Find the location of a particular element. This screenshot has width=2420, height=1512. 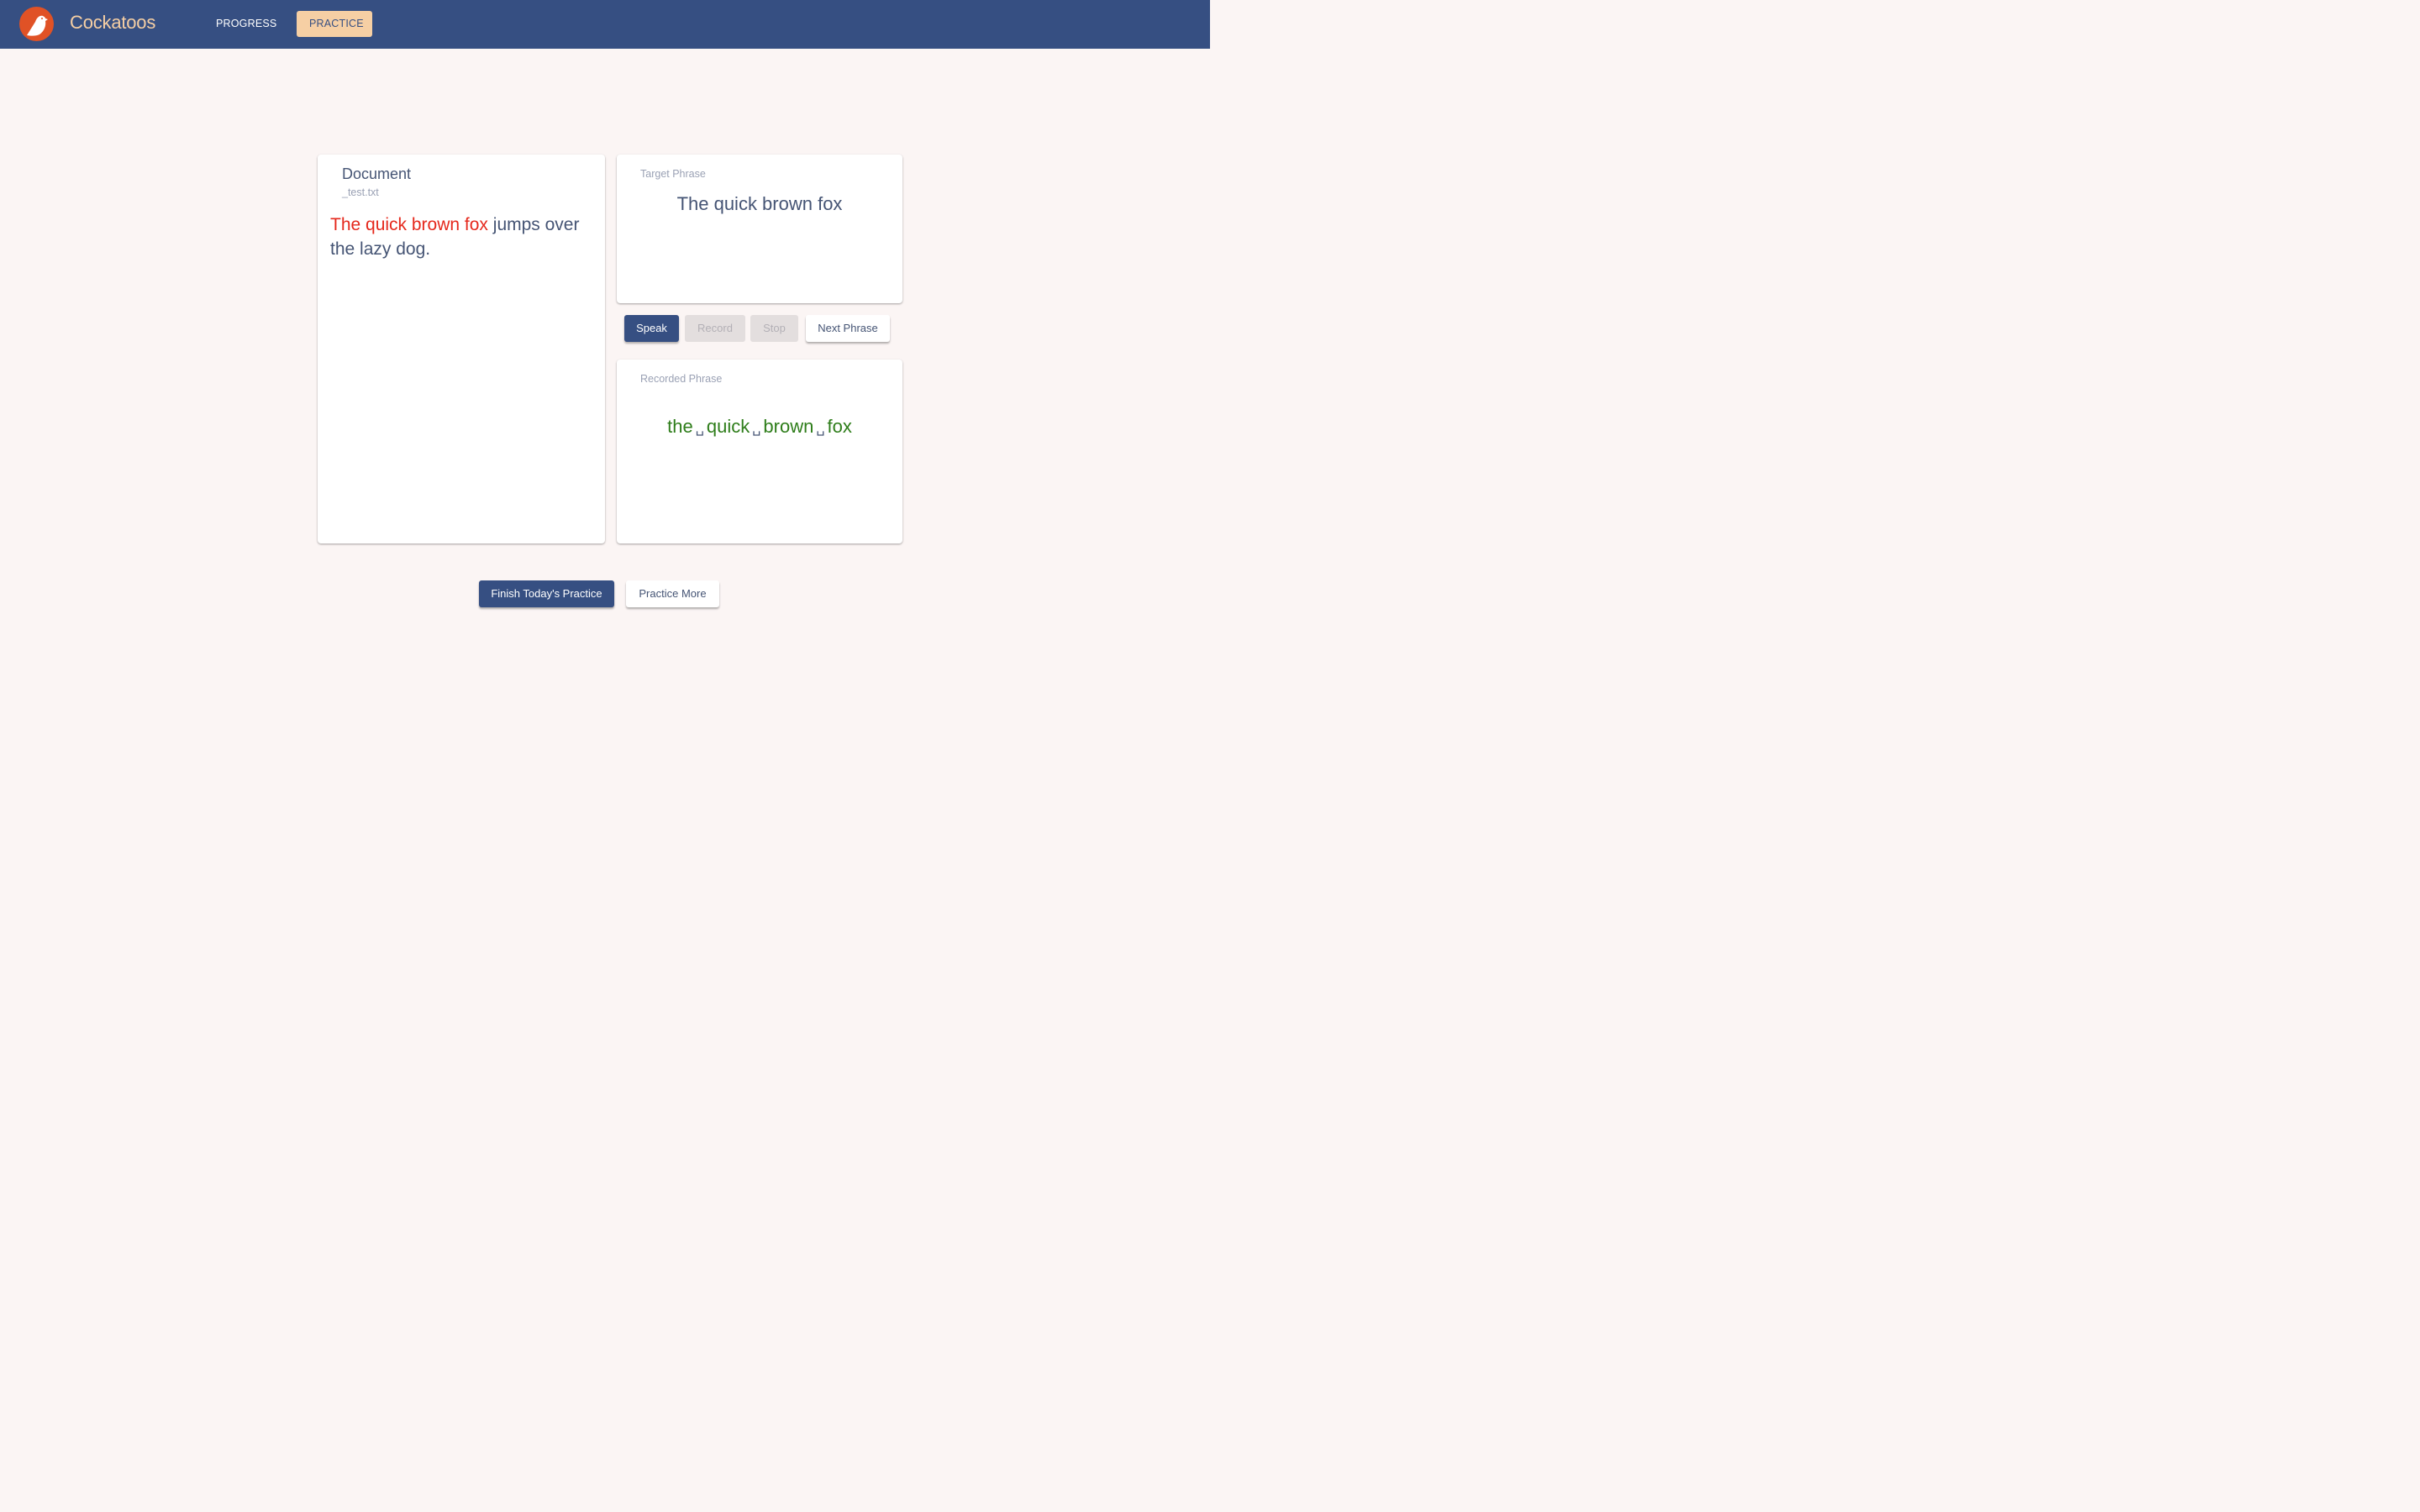

speak-button: Speak is located at coordinates (651, 328).